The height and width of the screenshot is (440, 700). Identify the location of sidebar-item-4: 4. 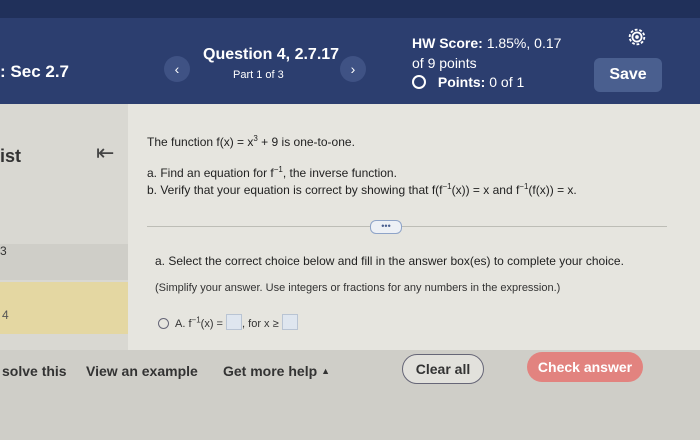
(64, 308).